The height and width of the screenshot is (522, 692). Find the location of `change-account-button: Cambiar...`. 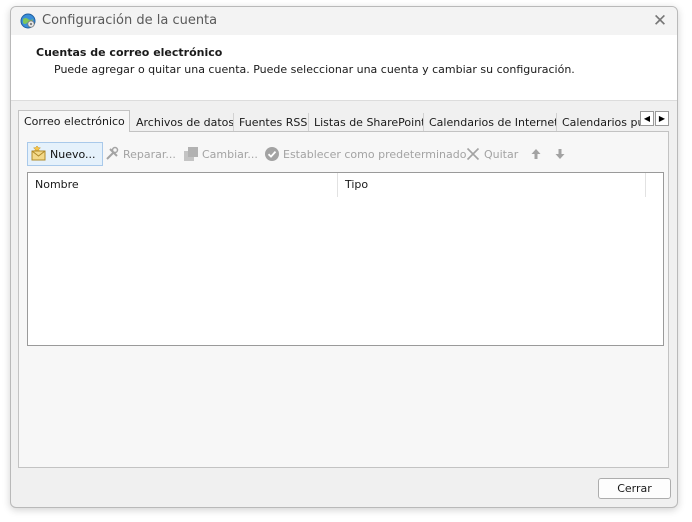

change-account-button: Cambiar... is located at coordinates (220, 154).